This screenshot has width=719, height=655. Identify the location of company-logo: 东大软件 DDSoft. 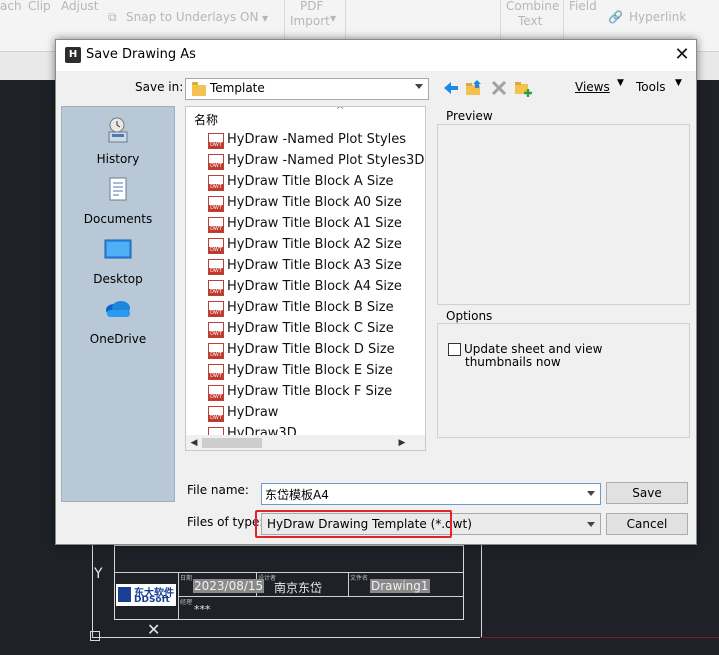
(146, 595).